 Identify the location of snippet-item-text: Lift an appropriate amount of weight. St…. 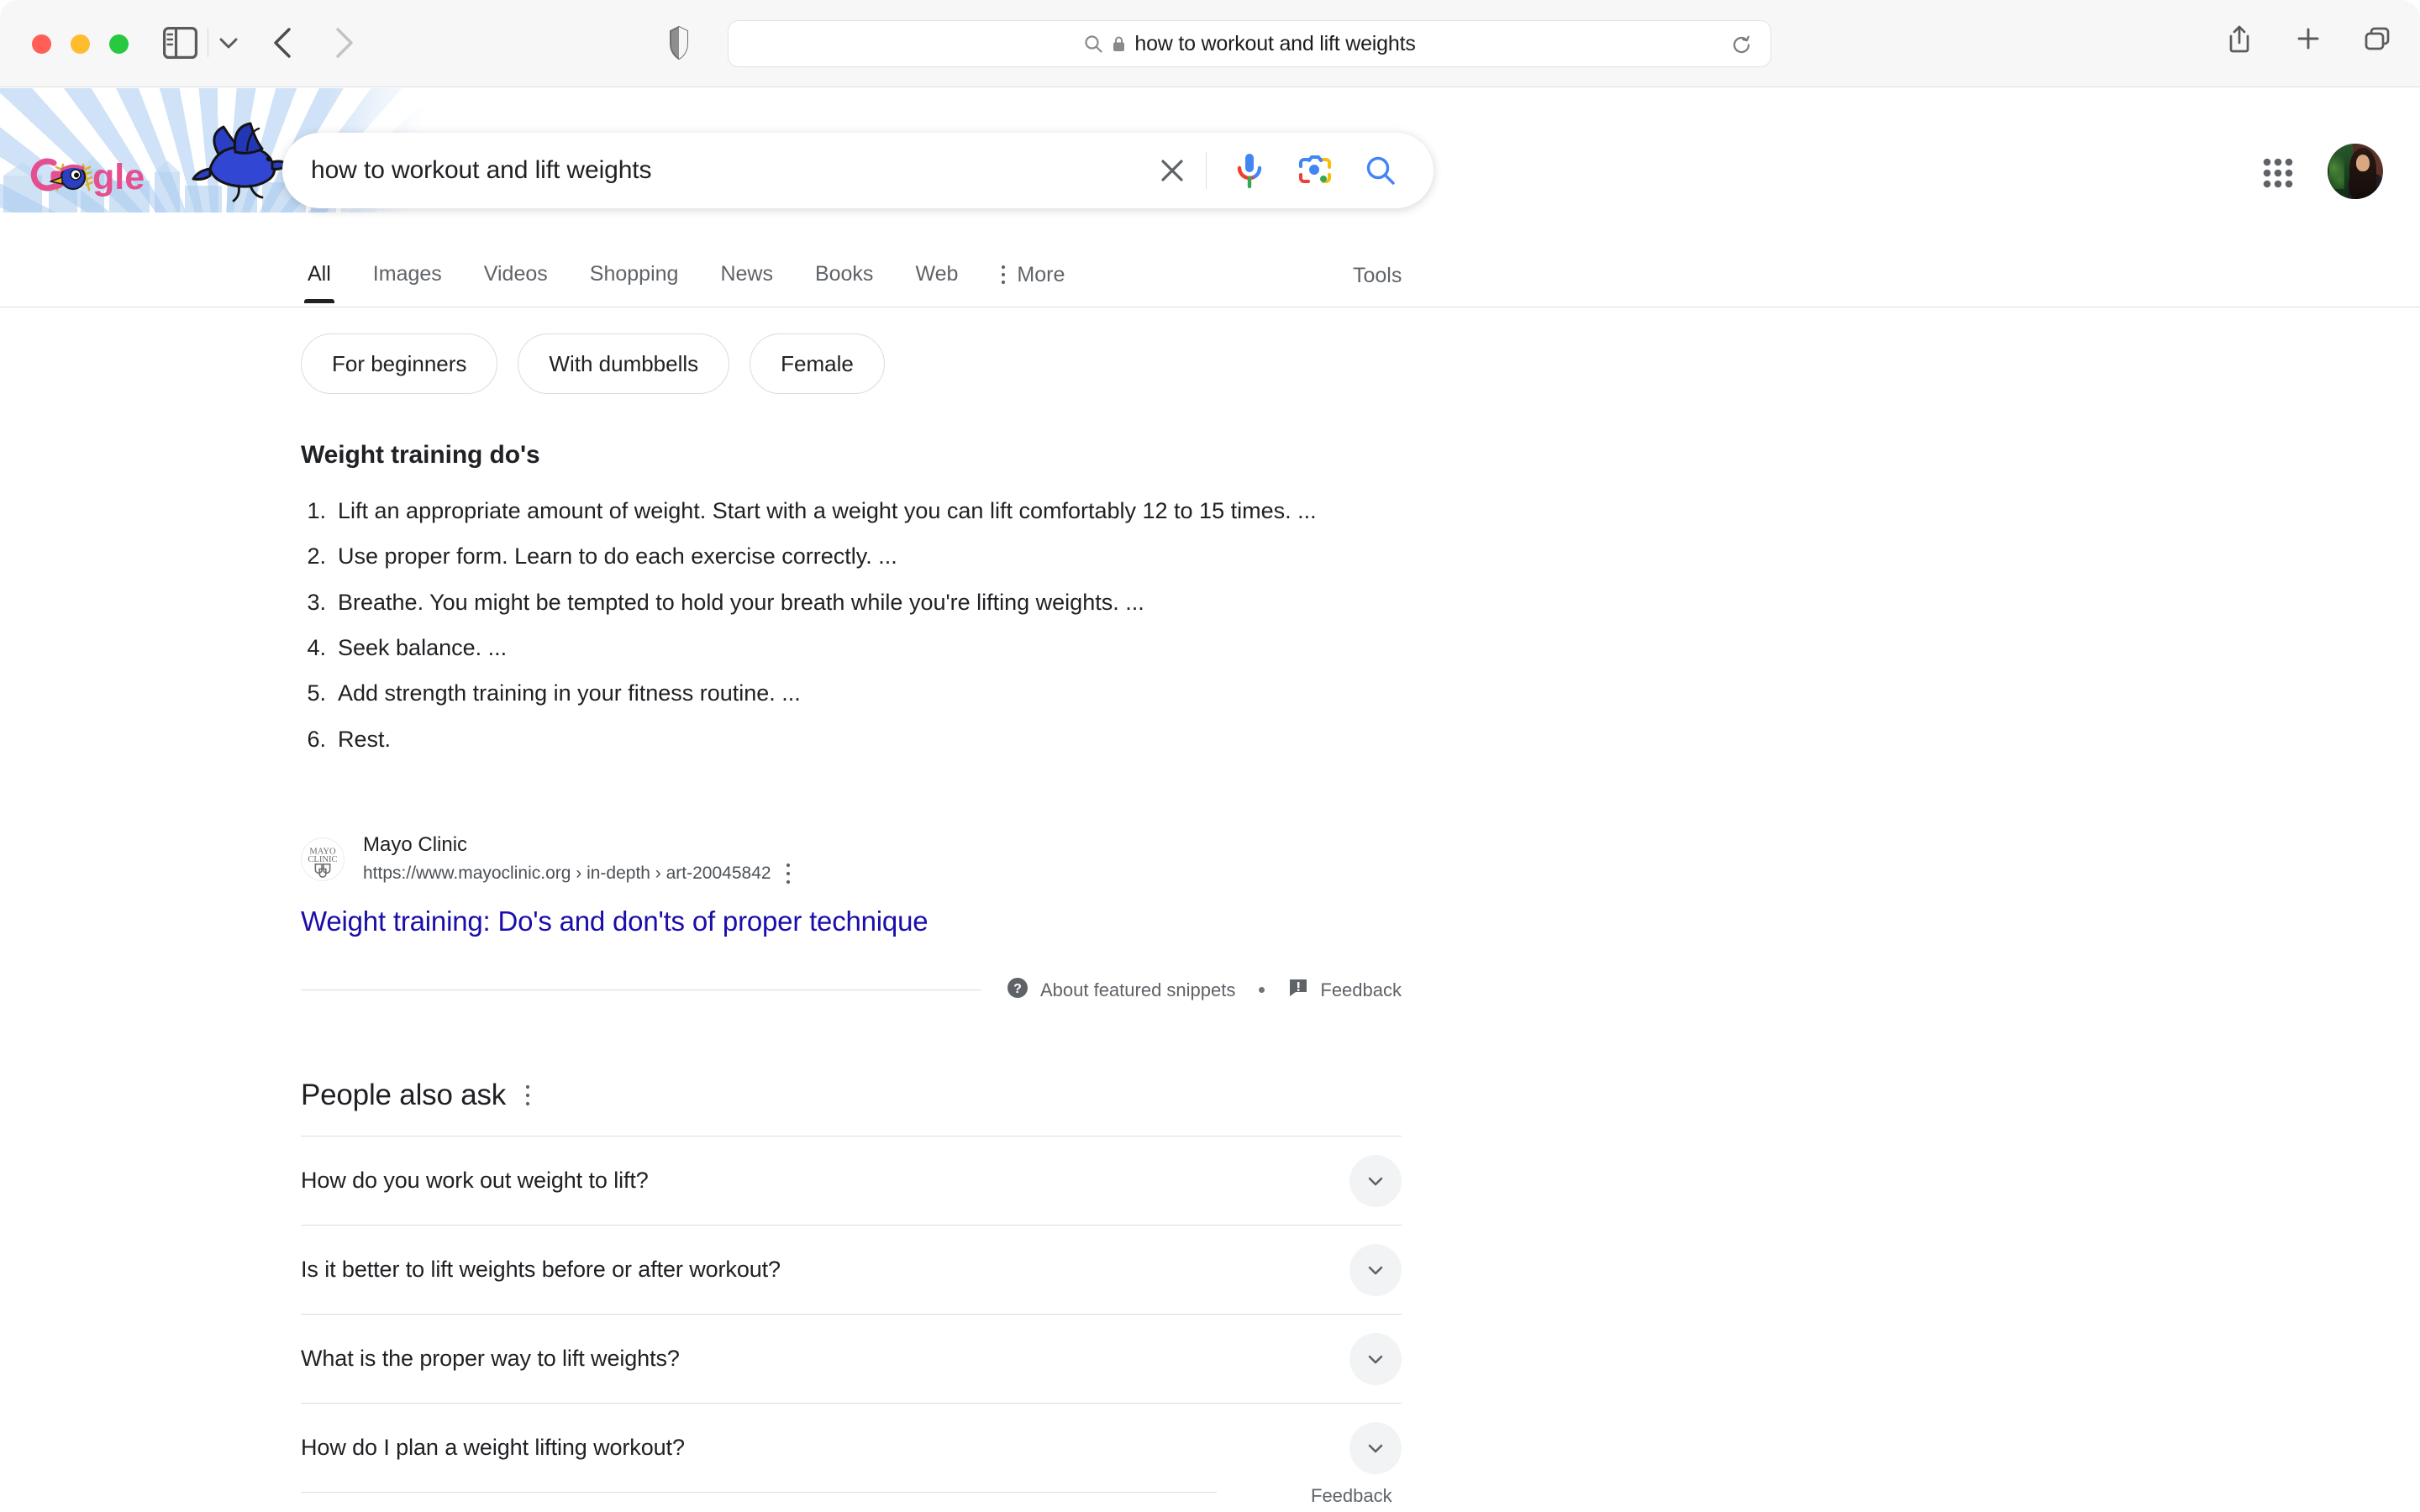
(827, 510).